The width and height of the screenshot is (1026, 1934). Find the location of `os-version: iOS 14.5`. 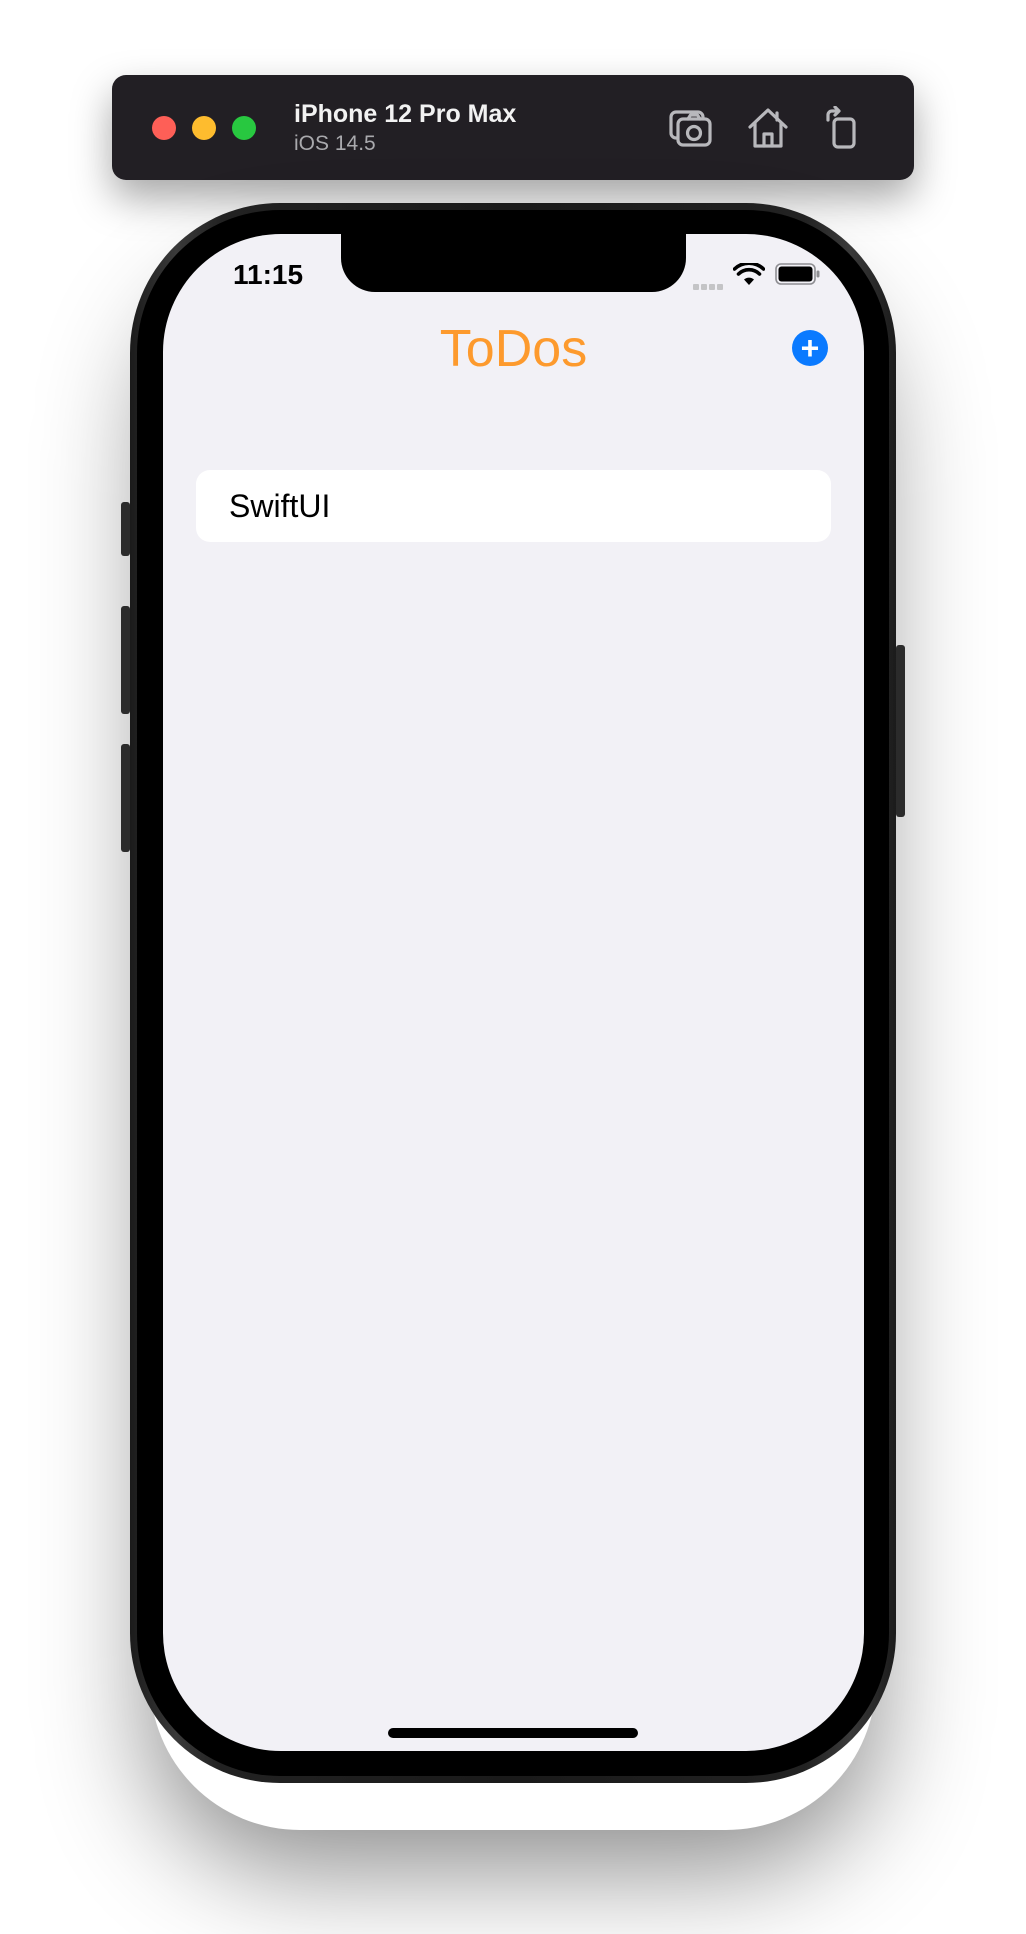

os-version: iOS 14.5 is located at coordinates (335, 143).